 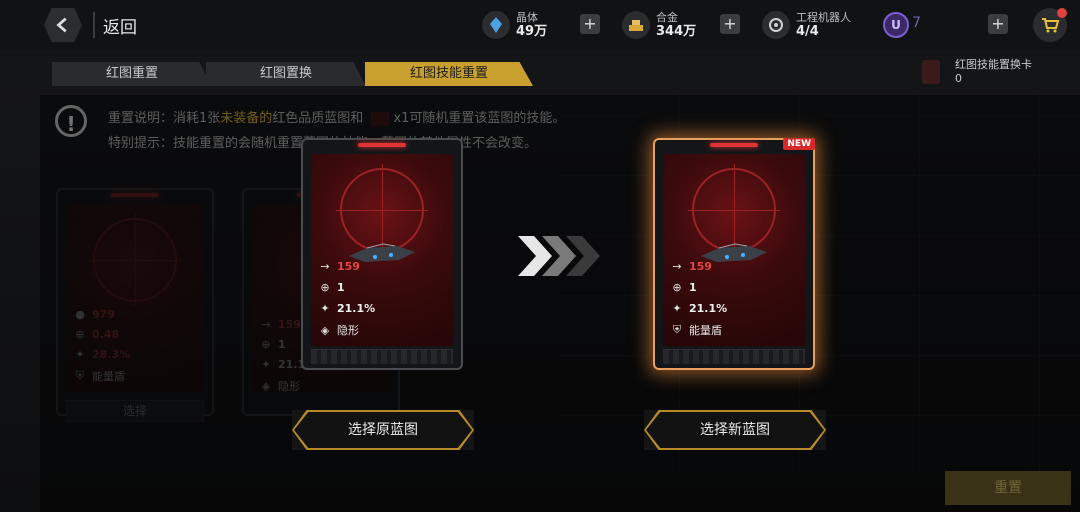 I want to click on info-text: x1可随机重置该蓝图的技能。, so click(x=479, y=118).